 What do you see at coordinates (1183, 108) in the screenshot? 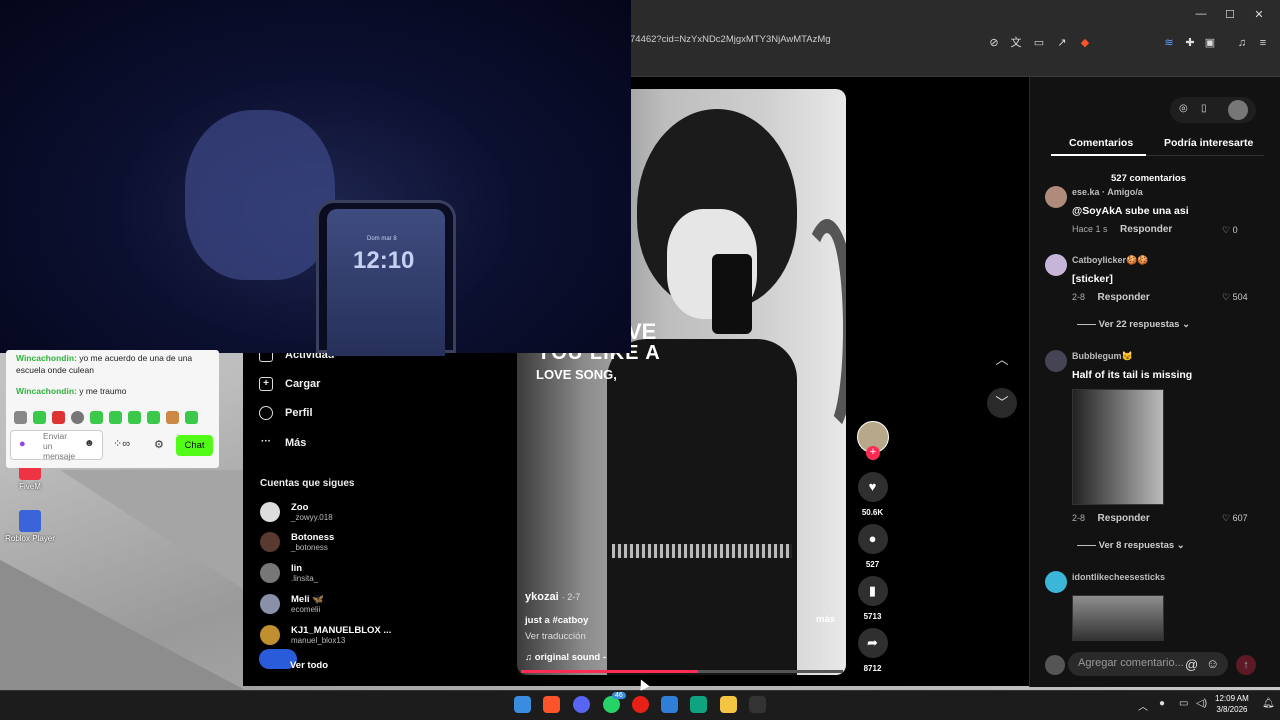
I see `speed-icon: ◎` at bounding box center [1183, 108].